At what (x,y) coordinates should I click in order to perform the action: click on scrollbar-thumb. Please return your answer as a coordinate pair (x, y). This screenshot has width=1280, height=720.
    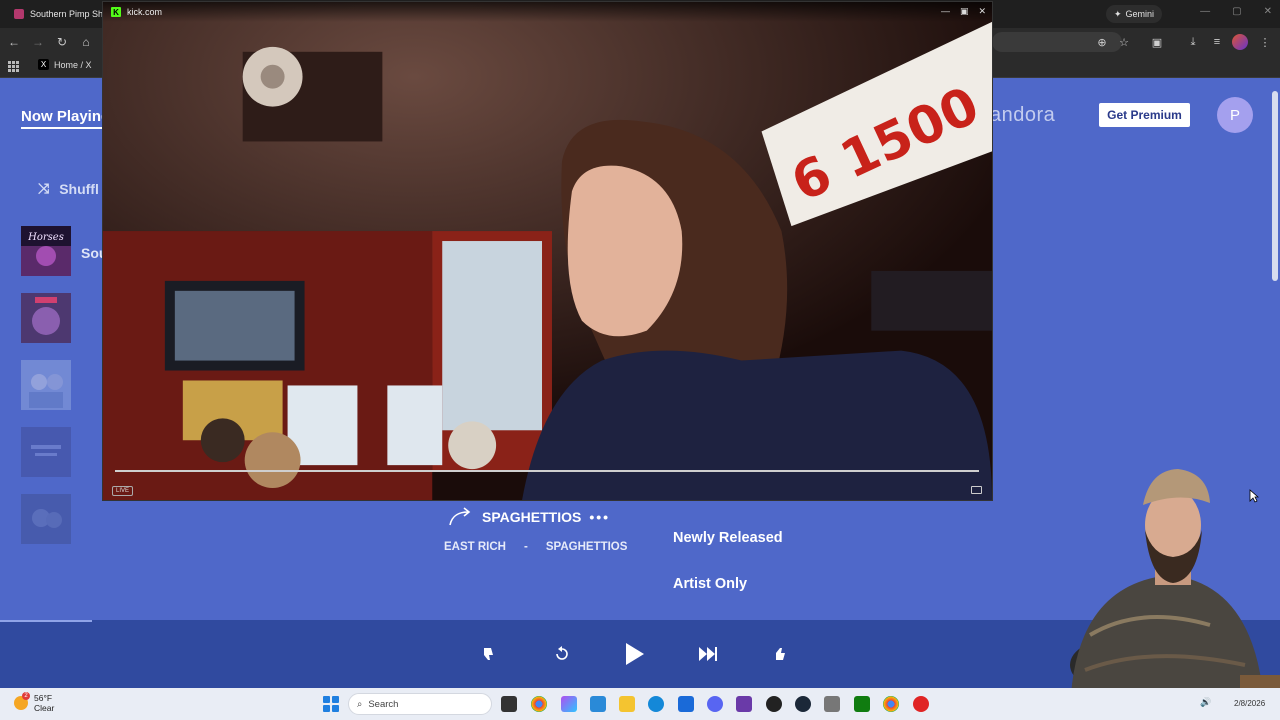
    Looking at the image, I should click on (1275, 186).